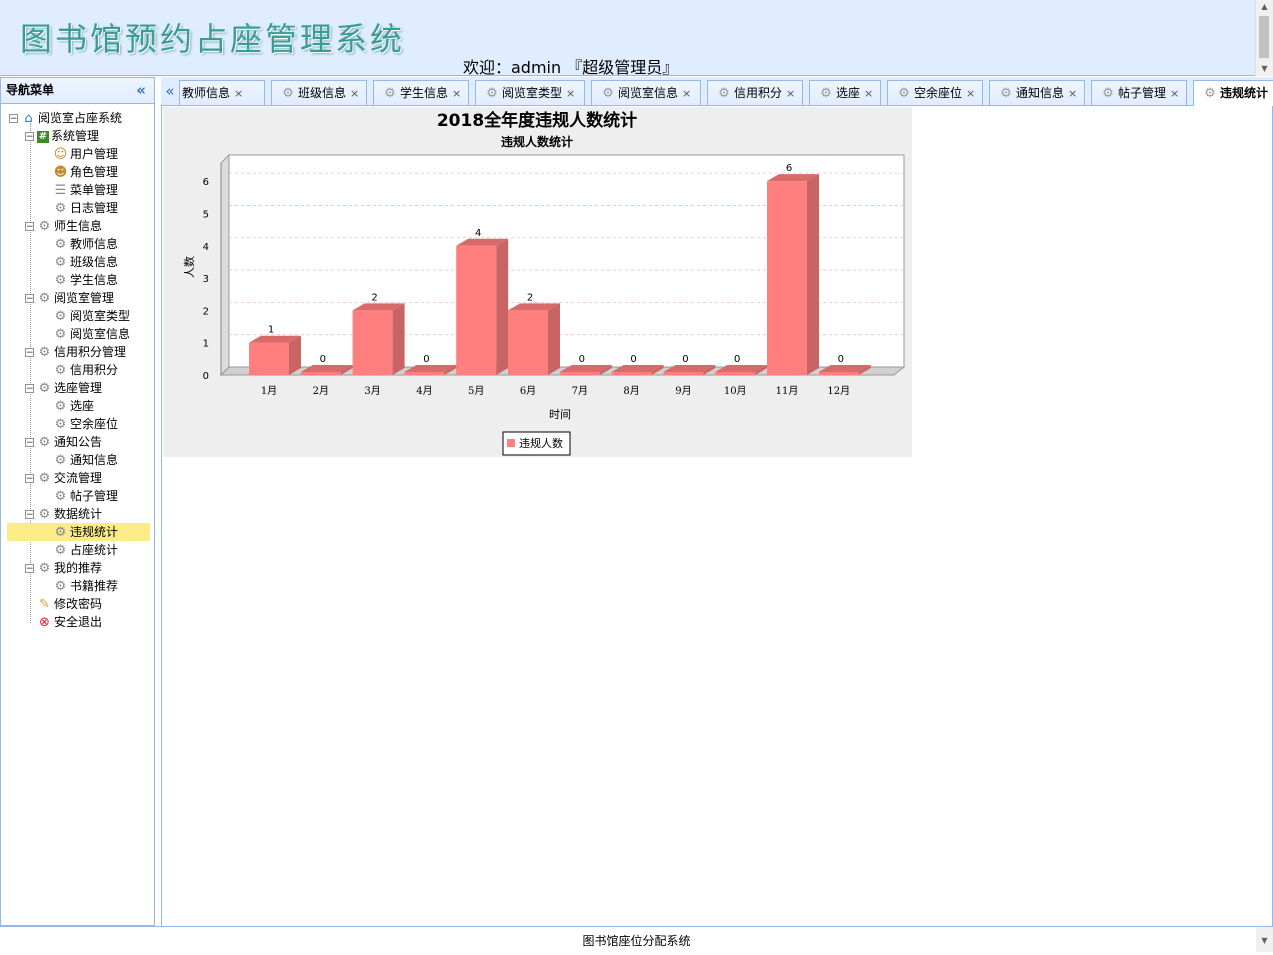 The width and height of the screenshot is (1273, 955). I want to click on tab-item: ⚙ 空余座位 ×, so click(935, 92).